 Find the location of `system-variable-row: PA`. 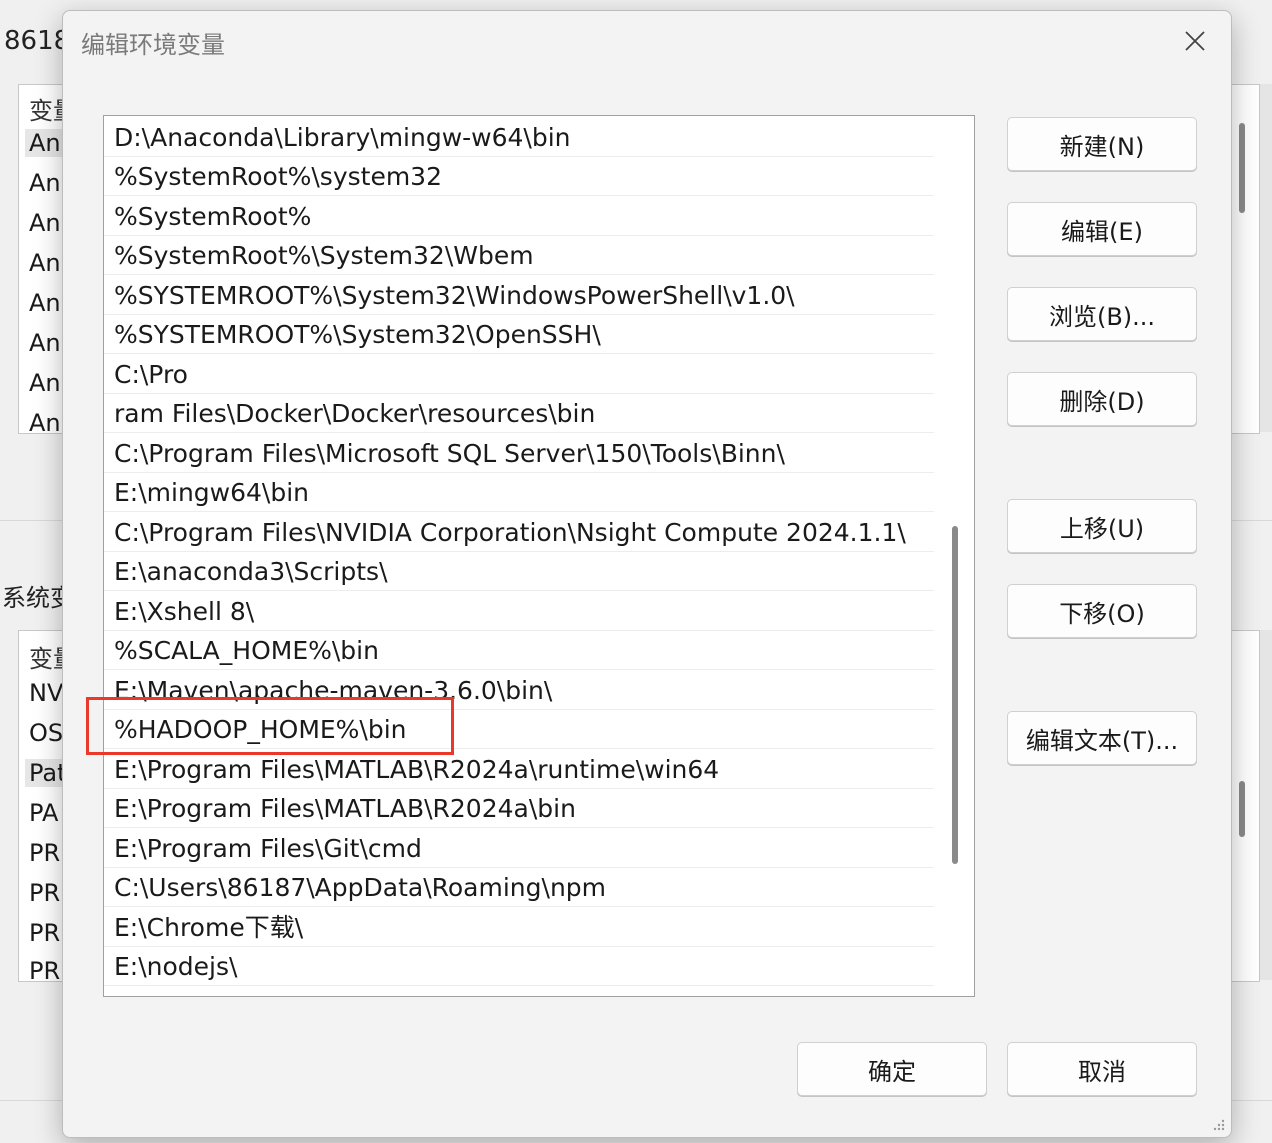

system-variable-row: PA is located at coordinates (43, 813).